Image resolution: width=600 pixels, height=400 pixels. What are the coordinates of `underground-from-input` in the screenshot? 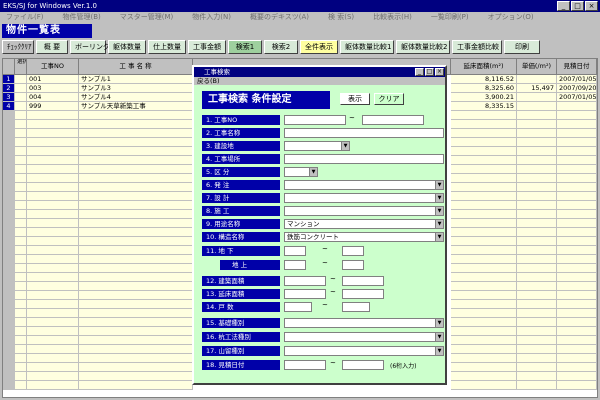 It's located at (295, 251).